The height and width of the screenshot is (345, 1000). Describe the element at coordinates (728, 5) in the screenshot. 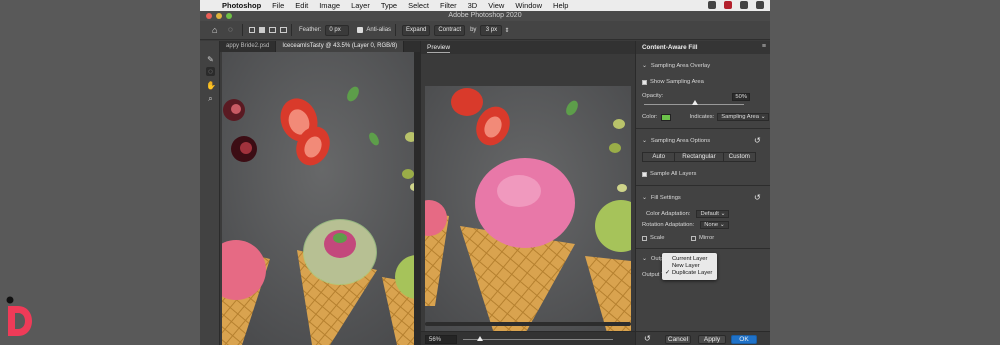

I see `tray-shield-icon` at that location.